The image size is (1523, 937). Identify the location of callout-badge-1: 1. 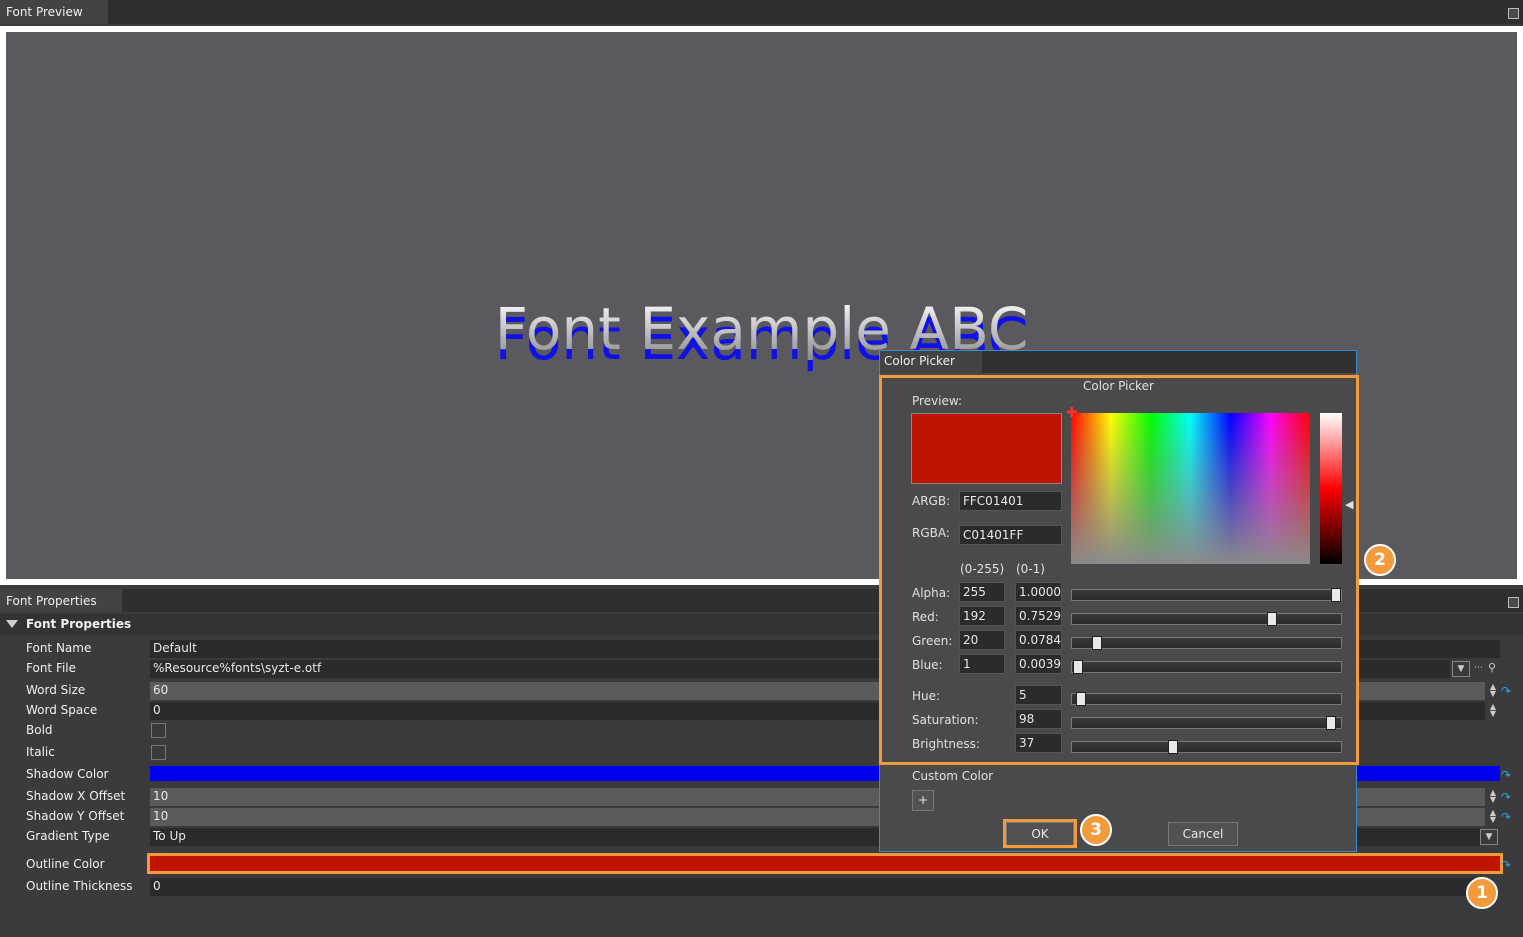
(1482, 893).